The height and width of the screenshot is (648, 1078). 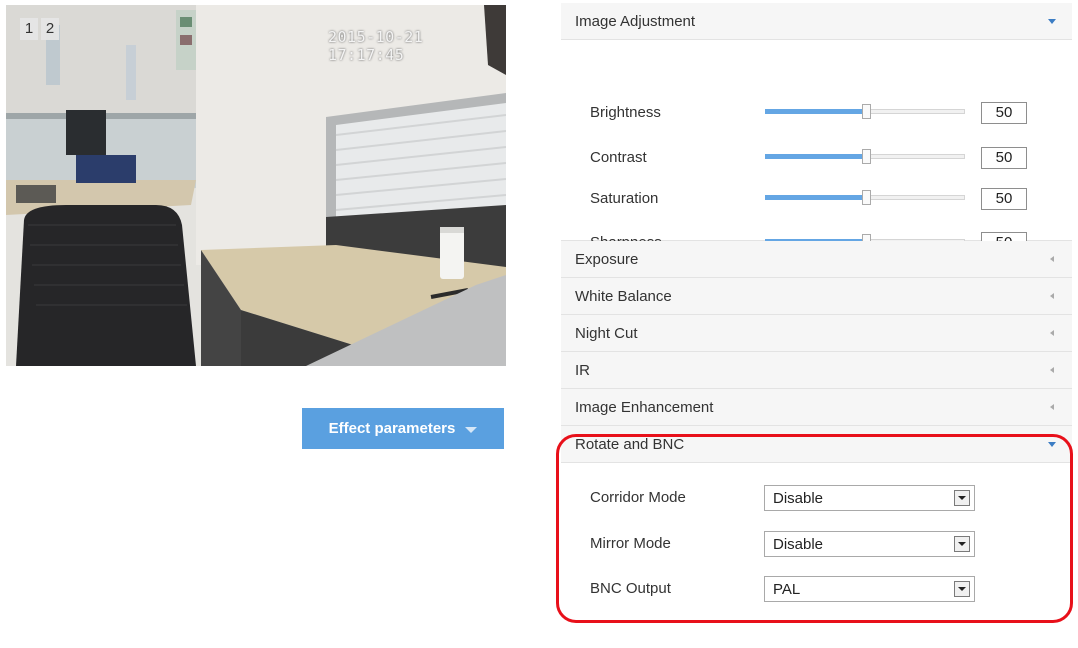 What do you see at coordinates (630, 588) in the screenshot?
I see `field-label: BNC Output` at bounding box center [630, 588].